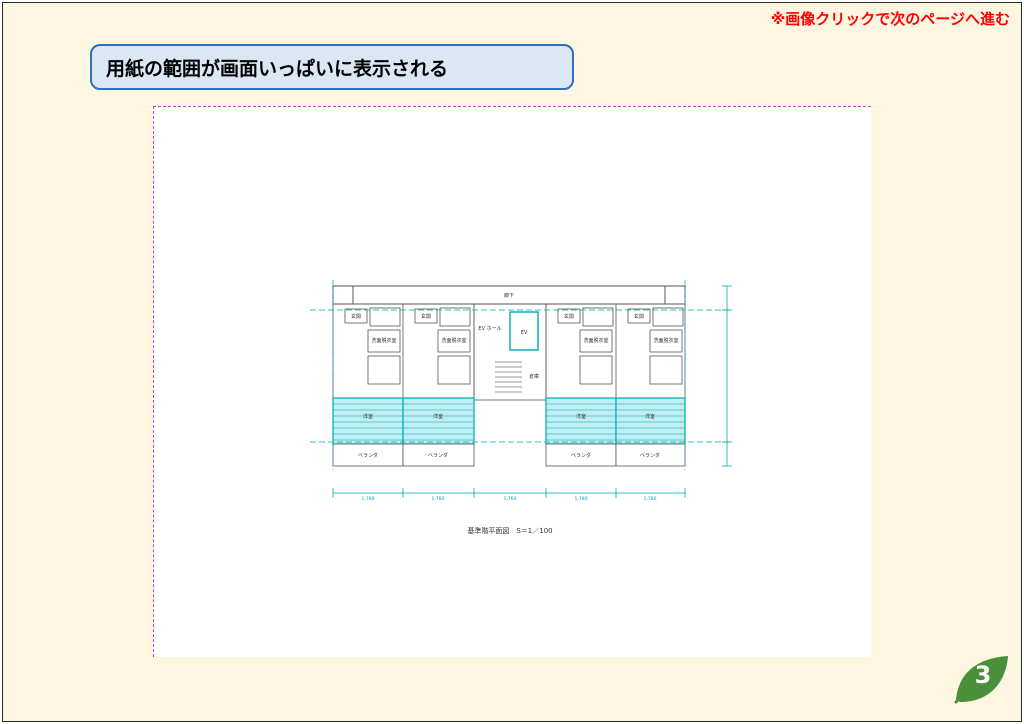 The image size is (1024, 724). I want to click on label-corridor: 廊下, so click(509, 295).